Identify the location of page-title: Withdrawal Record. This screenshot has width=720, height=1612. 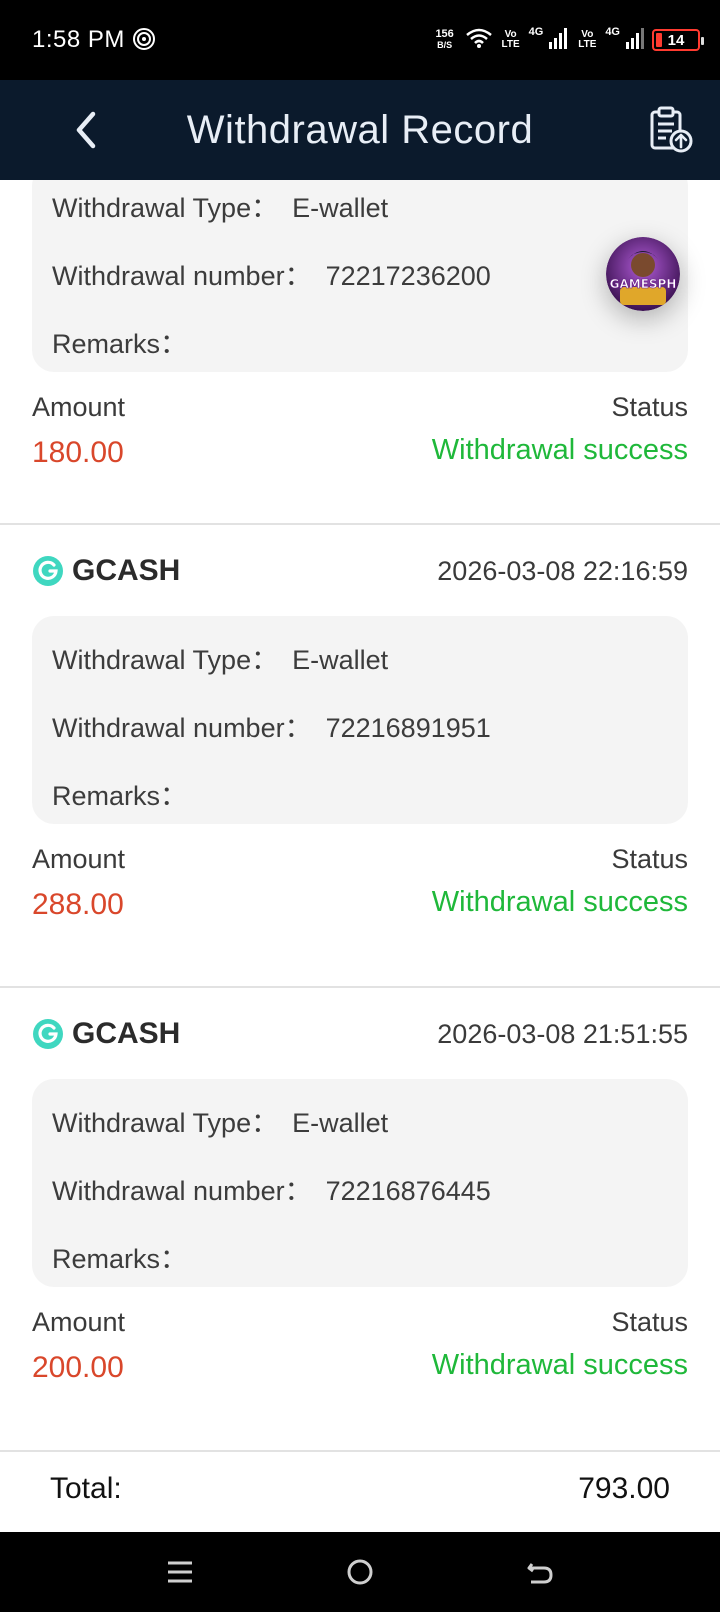
(360, 130).